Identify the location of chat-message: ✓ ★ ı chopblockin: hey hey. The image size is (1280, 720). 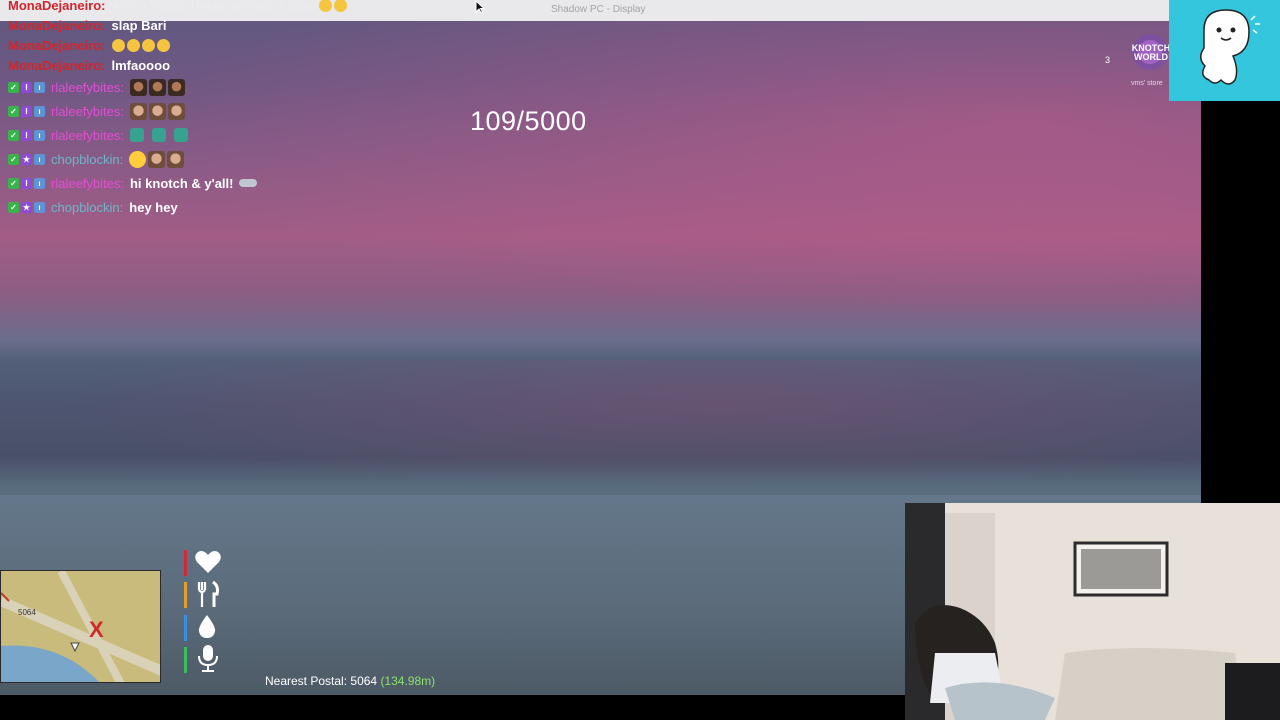
(218, 207).